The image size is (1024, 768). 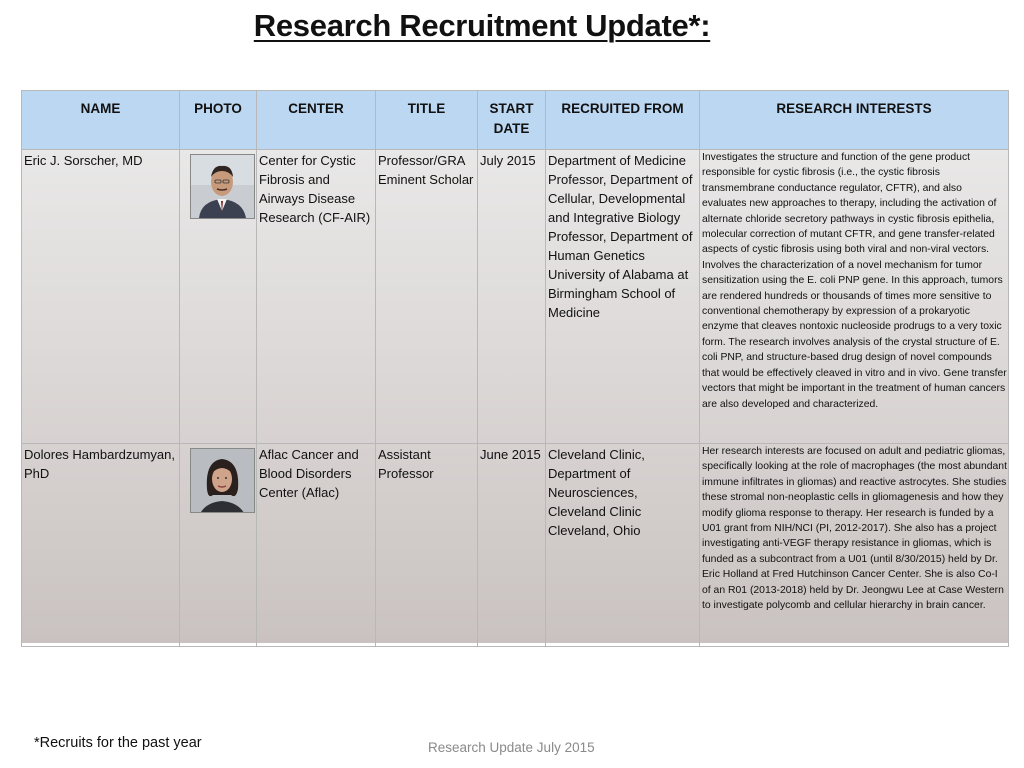 I want to click on recruited-from-line: Professor, Department of Human Genetics, so click(x=620, y=246).